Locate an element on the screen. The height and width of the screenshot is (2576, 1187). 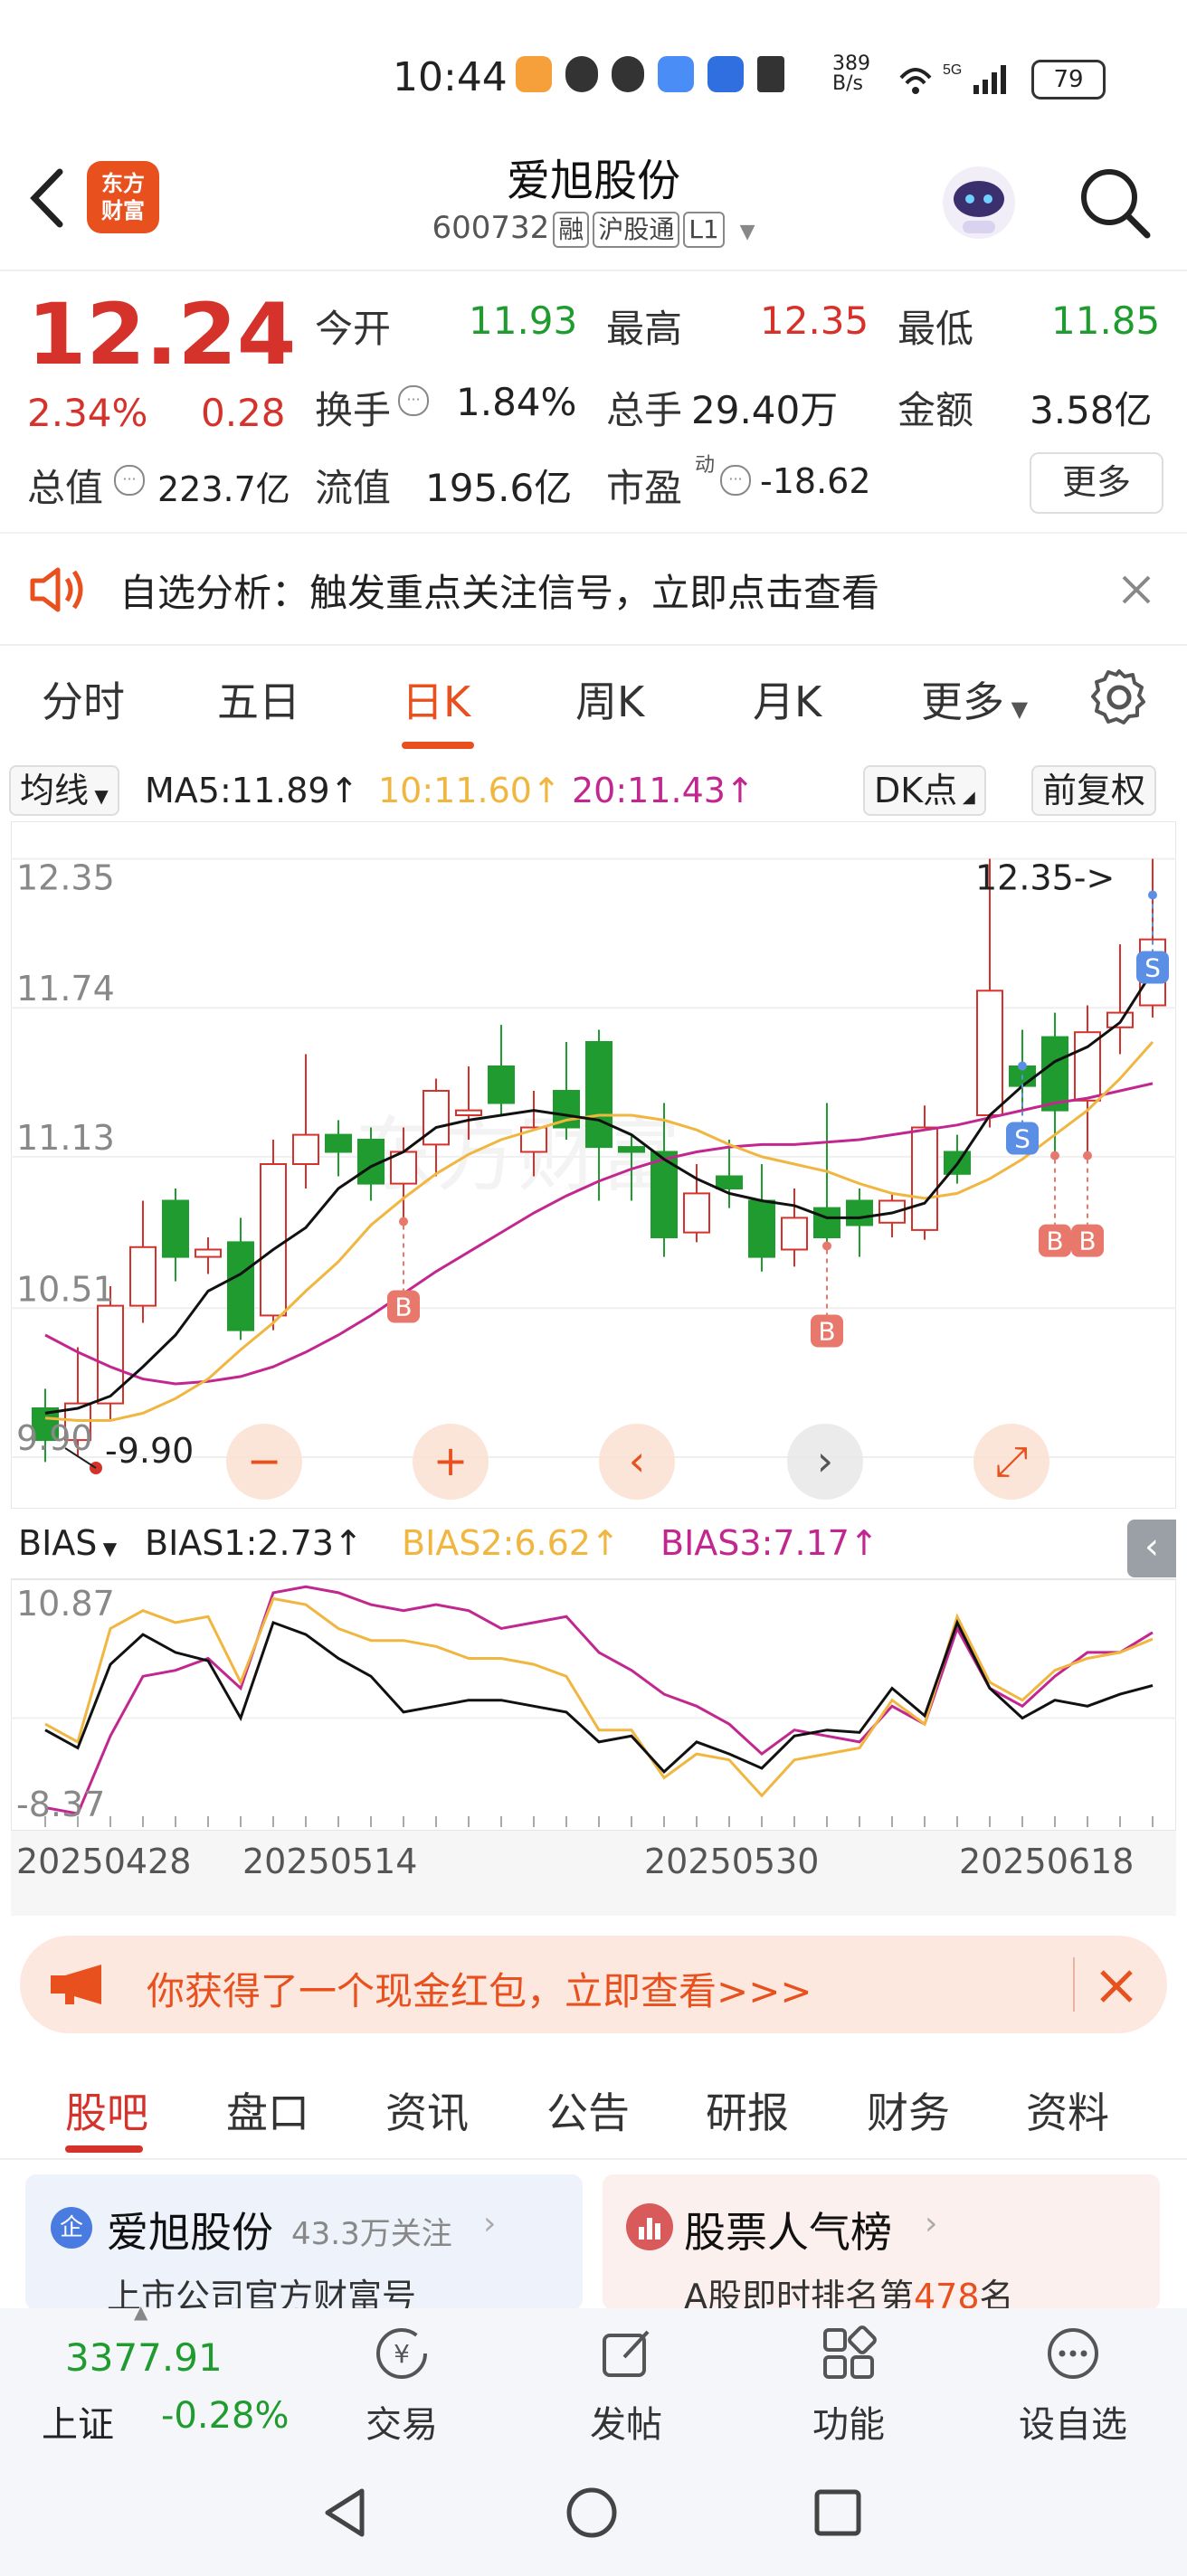
compose-icon is located at coordinates (626, 2353).